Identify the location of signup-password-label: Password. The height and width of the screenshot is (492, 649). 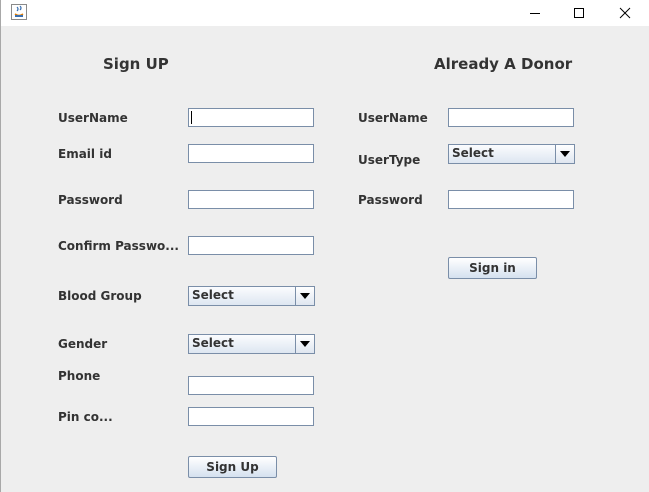
(90, 200).